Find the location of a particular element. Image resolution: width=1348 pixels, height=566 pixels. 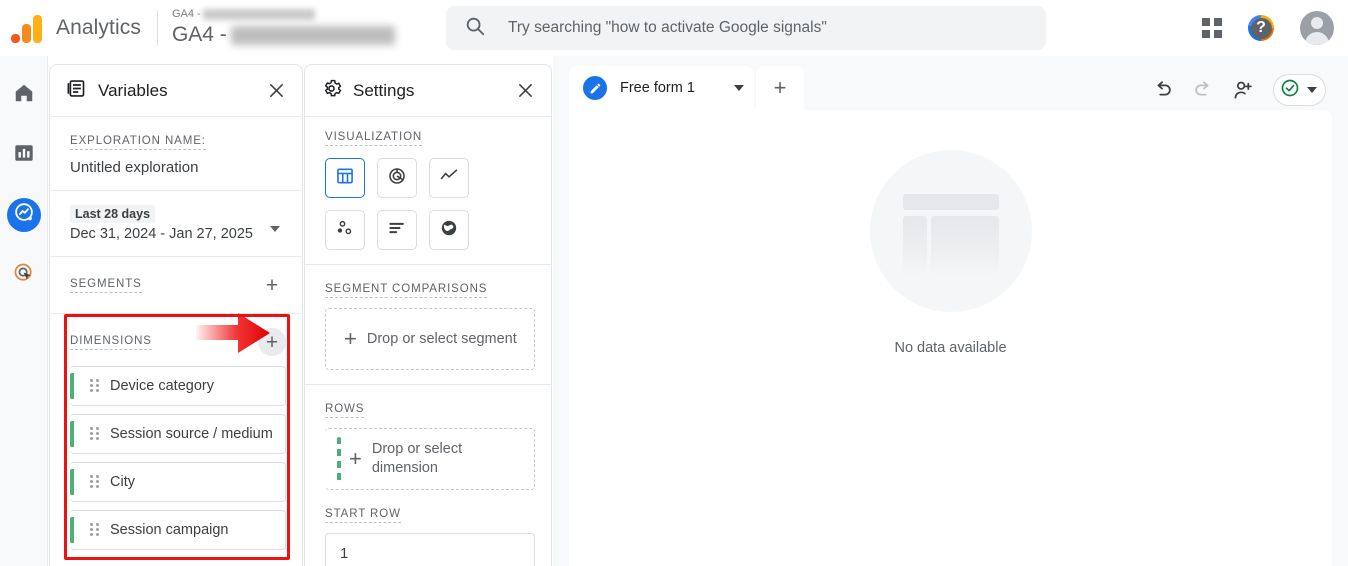

header-action-icons: ? is located at coordinates (1268, 28).